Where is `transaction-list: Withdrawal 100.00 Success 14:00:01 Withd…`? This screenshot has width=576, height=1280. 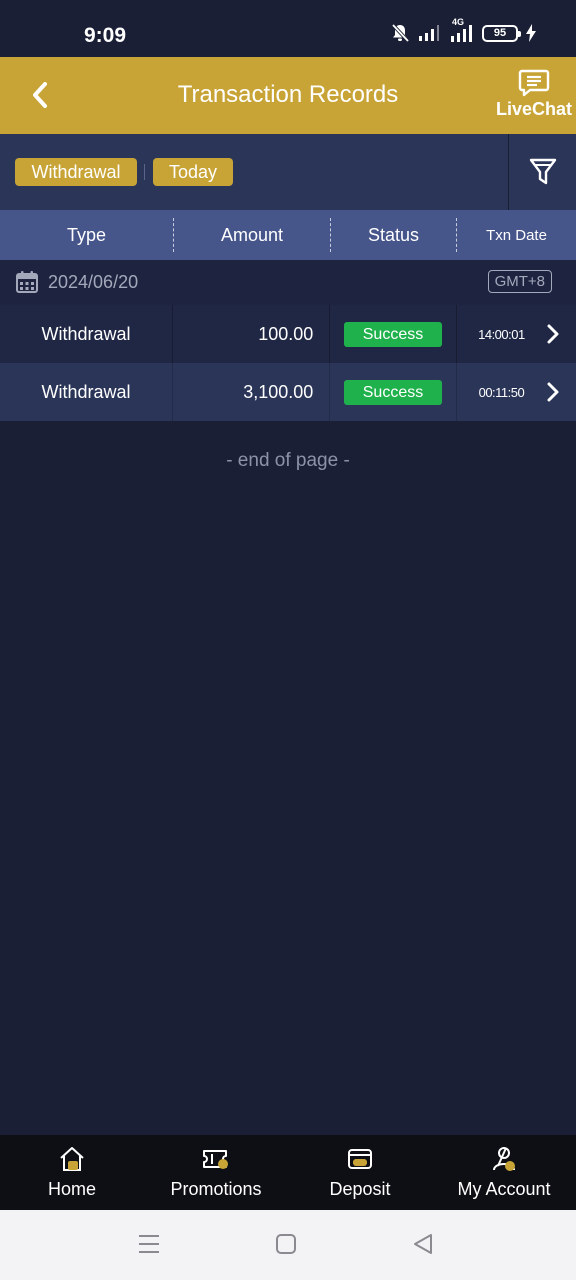
transaction-list: Withdrawal 100.00 Success 14:00:01 Withd… is located at coordinates (288, 363).